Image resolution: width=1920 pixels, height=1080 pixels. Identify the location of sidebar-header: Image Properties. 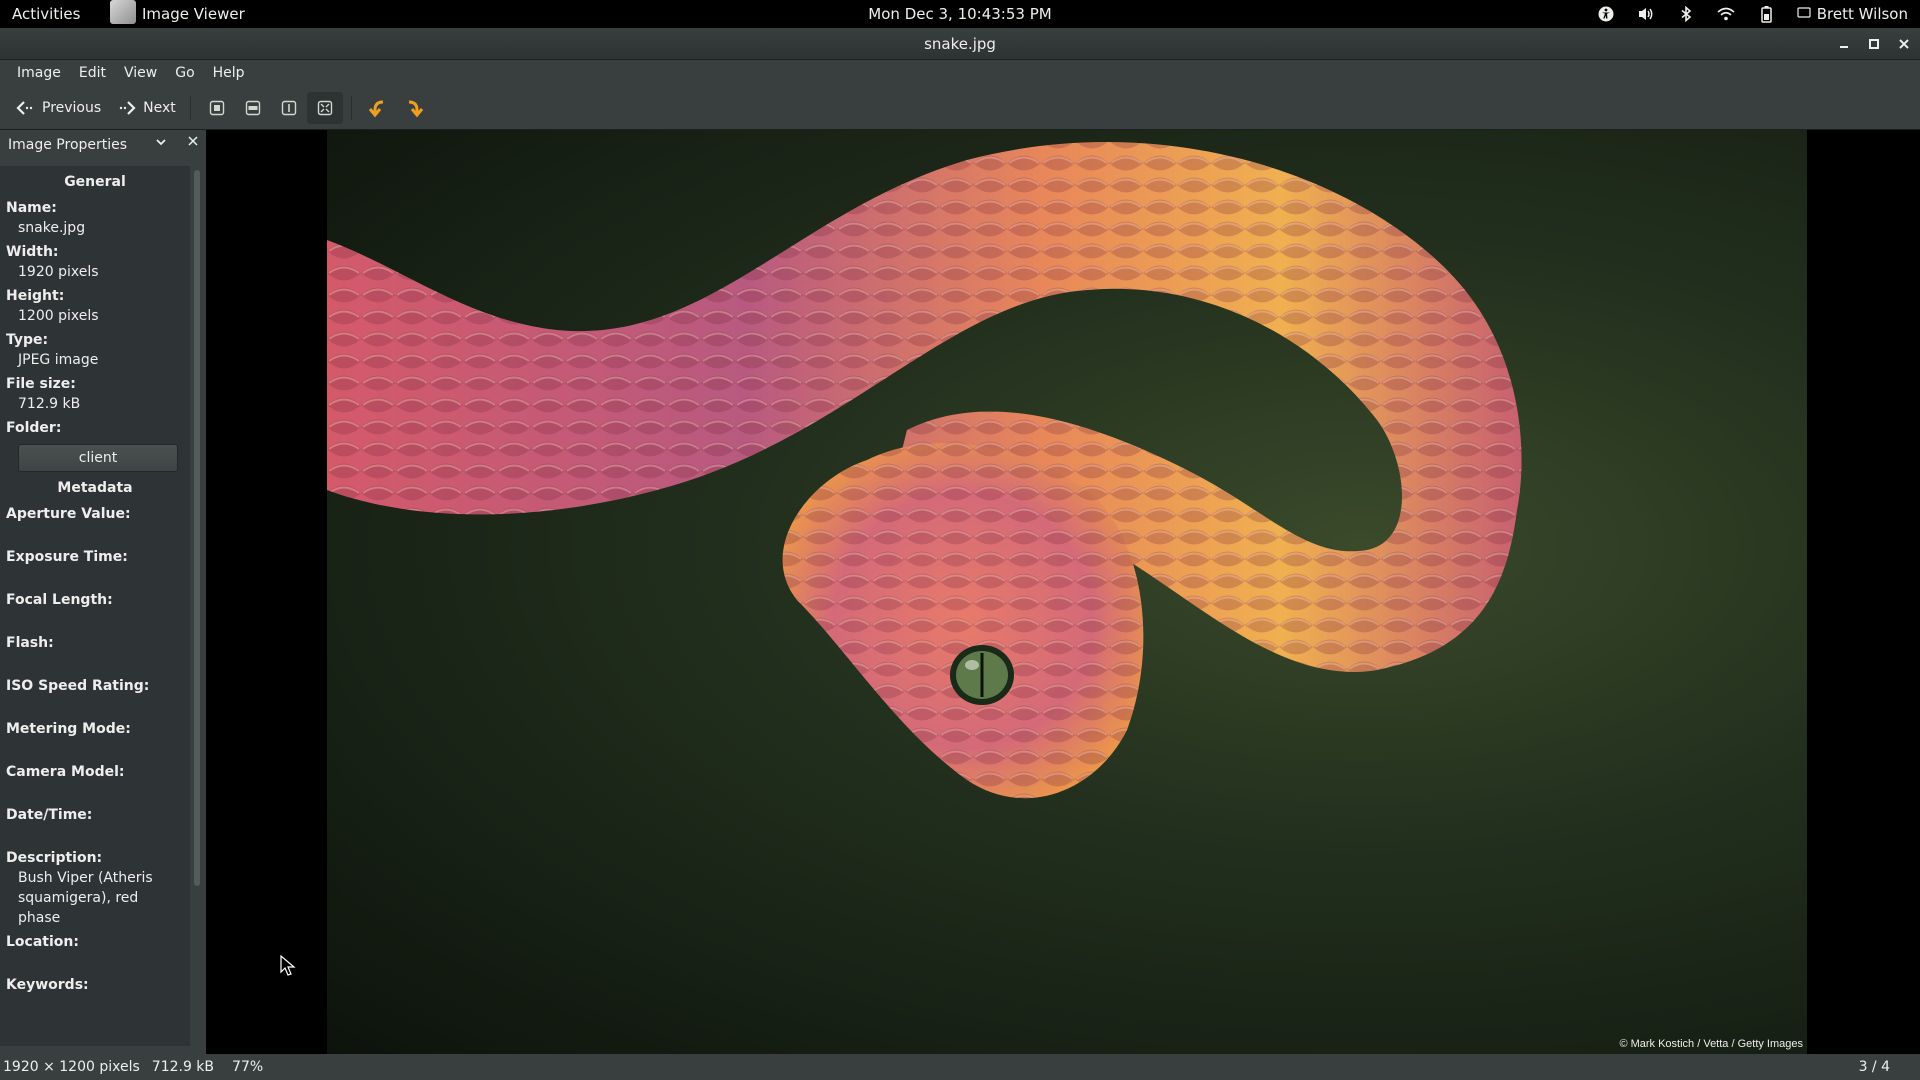
(103, 145).